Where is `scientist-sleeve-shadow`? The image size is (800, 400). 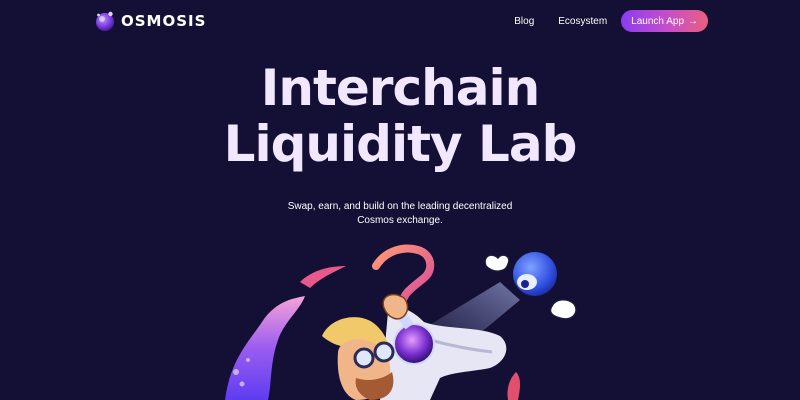 scientist-sleeve-shadow is located at coordinates (461, 346).